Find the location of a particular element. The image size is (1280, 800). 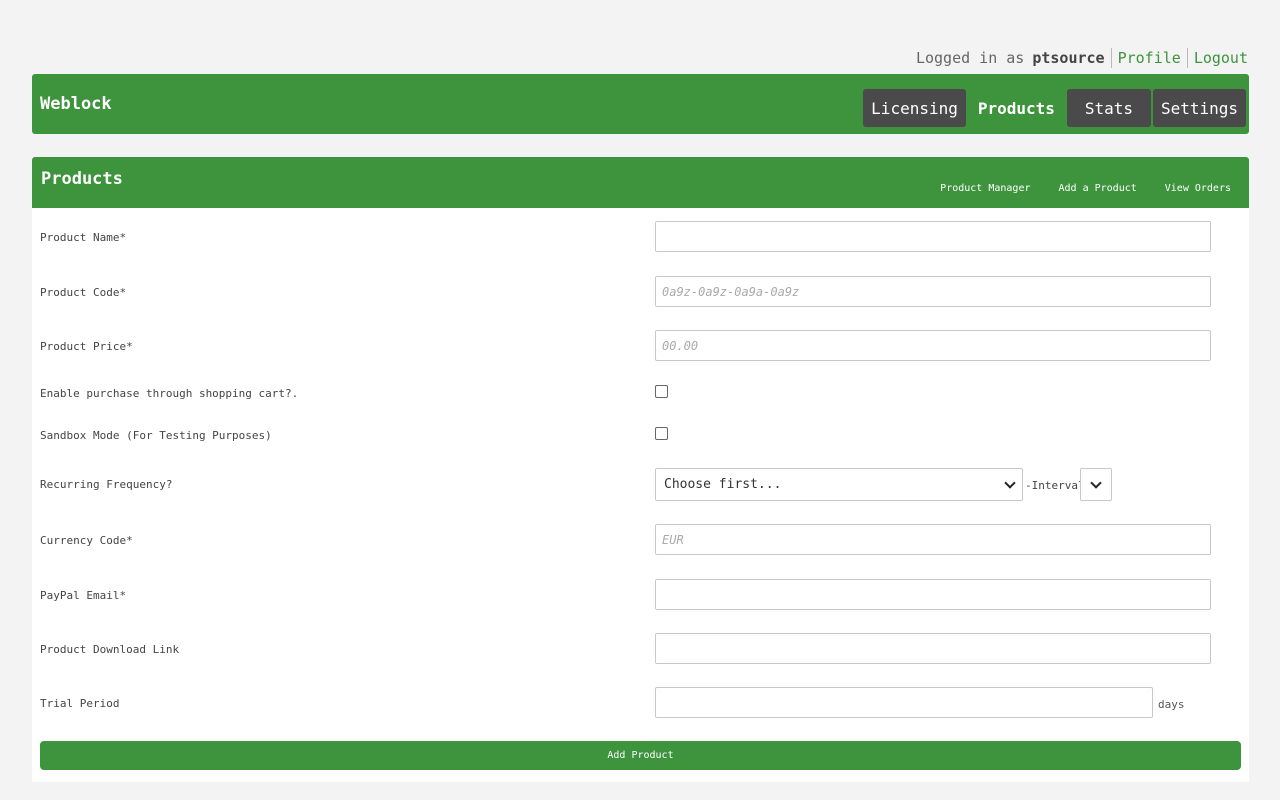

nav-settings: Settings is located at coordinates (1199, 108).